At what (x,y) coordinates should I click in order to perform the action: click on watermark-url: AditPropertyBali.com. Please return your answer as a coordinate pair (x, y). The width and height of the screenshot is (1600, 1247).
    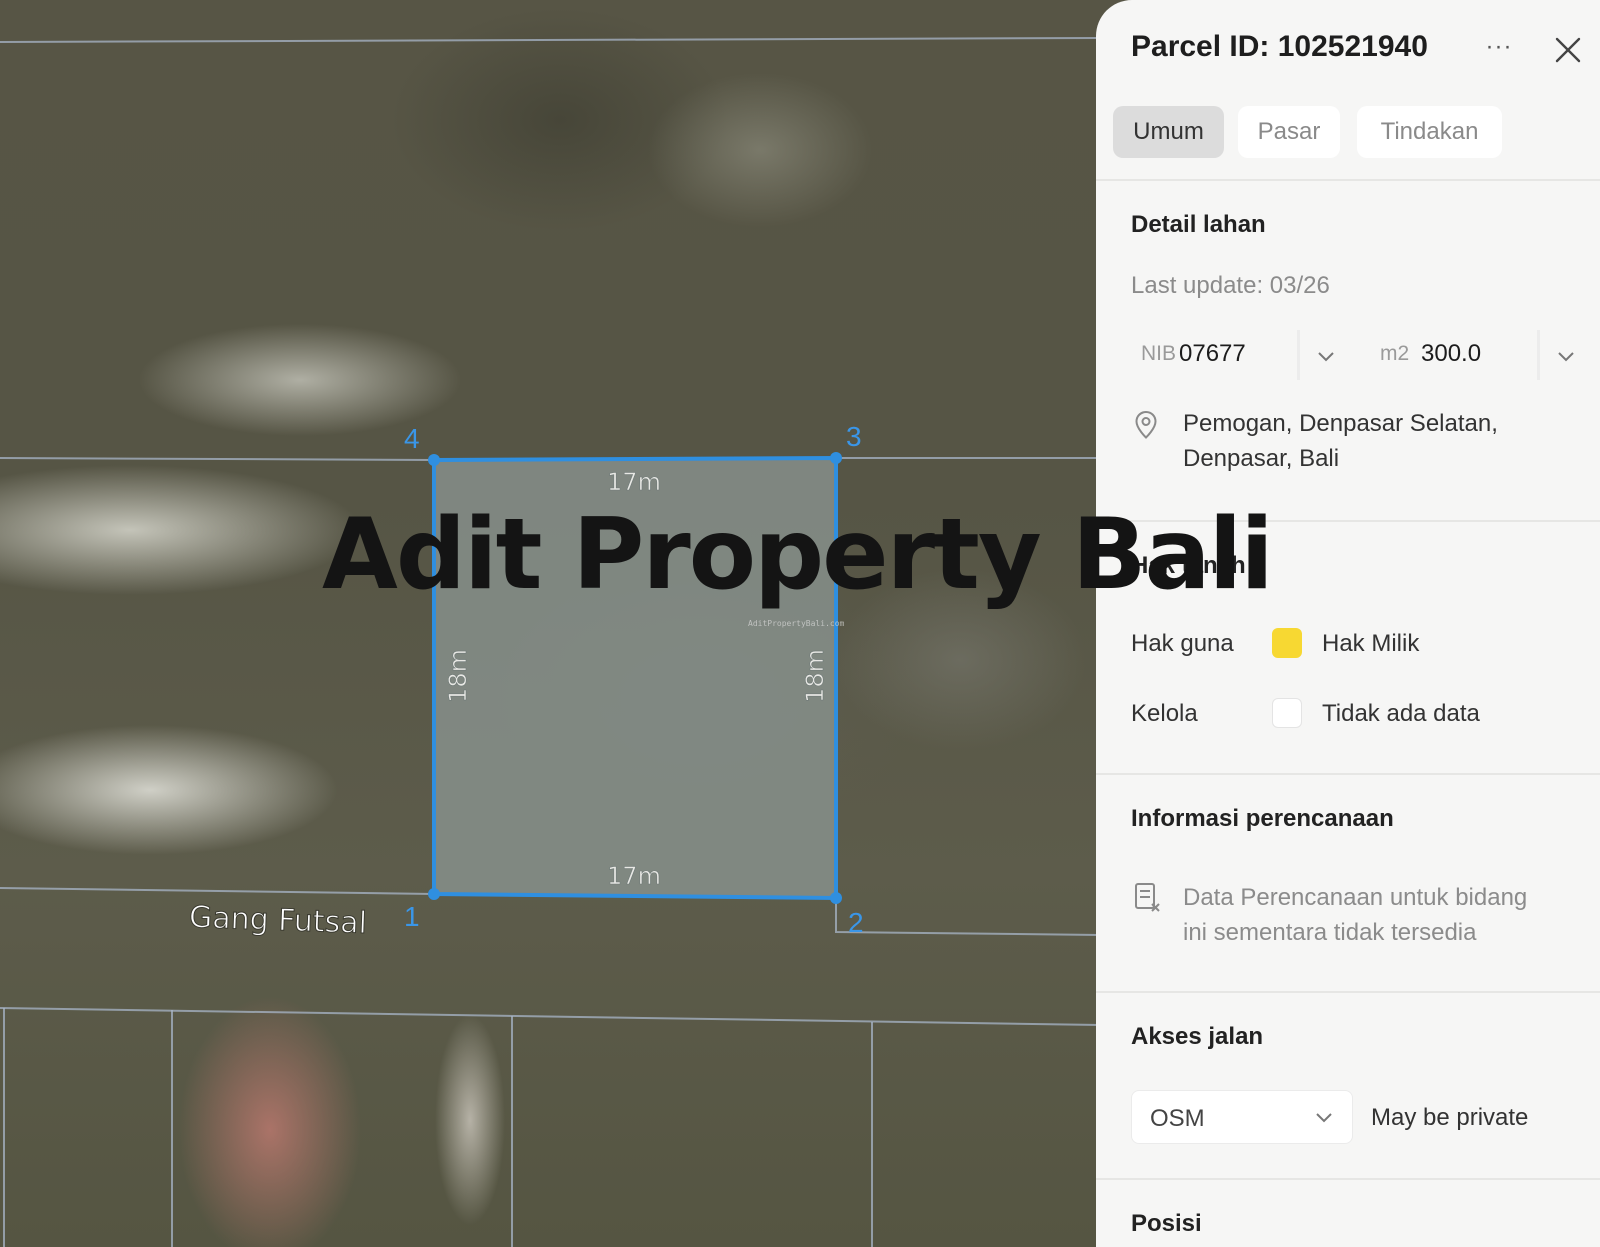
    Looking at the image, I should click on (796, 623).